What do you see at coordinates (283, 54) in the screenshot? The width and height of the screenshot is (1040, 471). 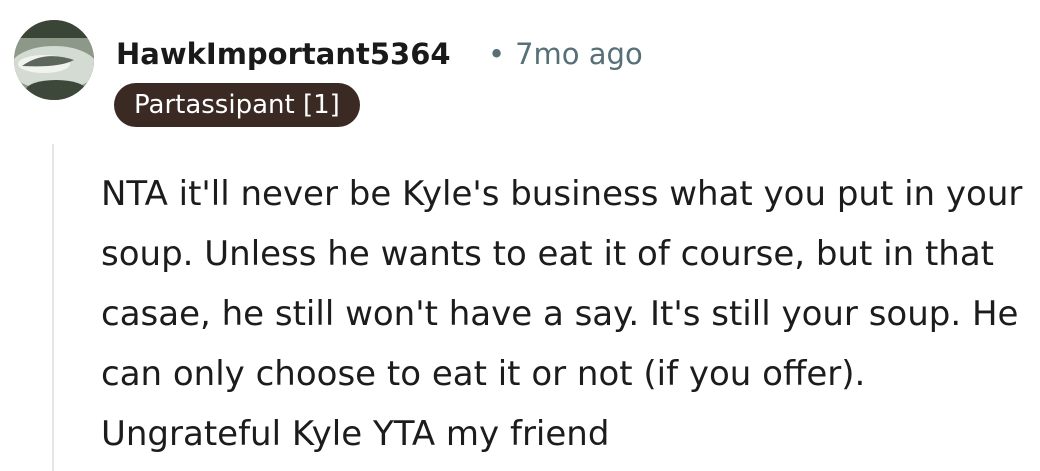 I see `comment-author: HawkImportant5364` at bounding box center [283, 54].